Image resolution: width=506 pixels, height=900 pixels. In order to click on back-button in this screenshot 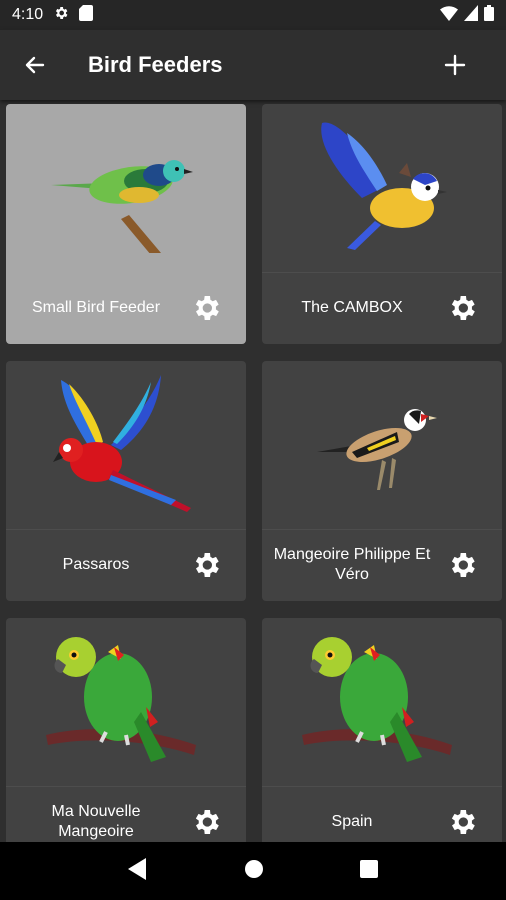, I will do `click(35, 65)`.